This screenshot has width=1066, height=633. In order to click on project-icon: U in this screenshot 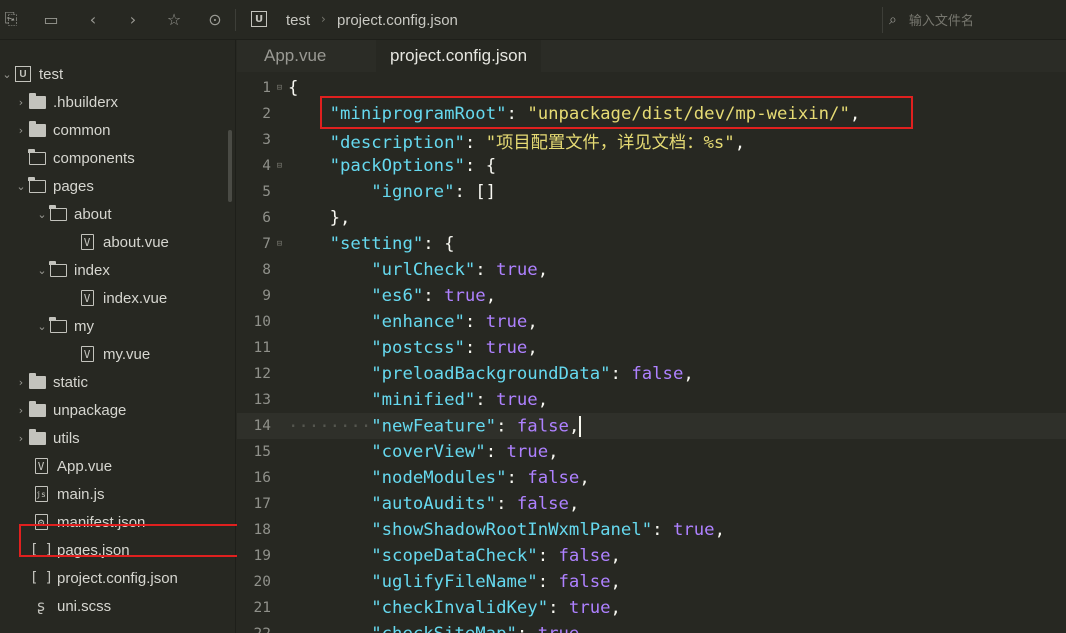, I will do `click(23, 74)`.